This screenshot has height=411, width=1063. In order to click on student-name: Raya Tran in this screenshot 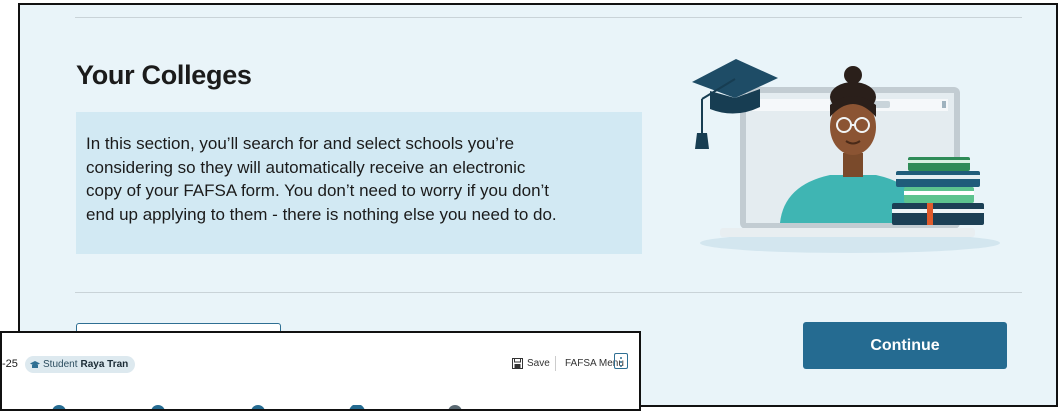, I will do `click(104, 364)`.